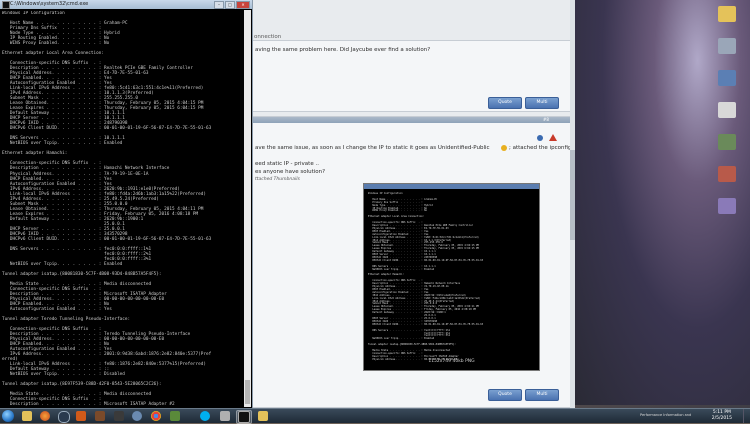 The height and width of the screenshot is (424, 750). What do you see at coordinates (287, 164) in the screenshot?
I see `post2-line2: eed static IP - private ..` at bounding box center [287, 164].